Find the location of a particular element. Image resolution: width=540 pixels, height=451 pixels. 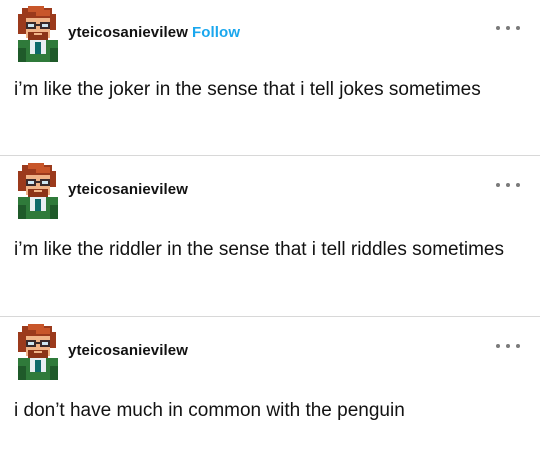

post-username: yteicosanievilew Follow is located at coordinates (154, 32).